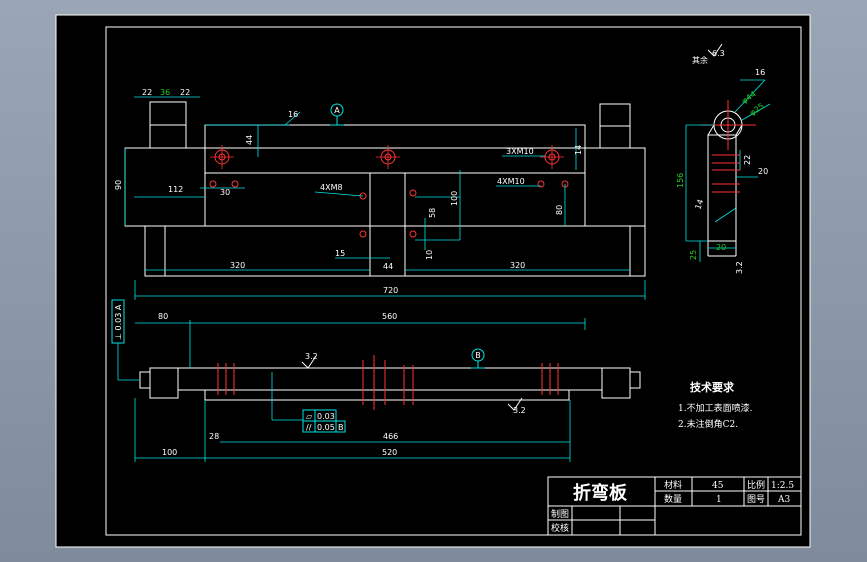  Describe the element at coordinates (163, 316) in the screenshot. I see `dim-top-80: 80` at that location.